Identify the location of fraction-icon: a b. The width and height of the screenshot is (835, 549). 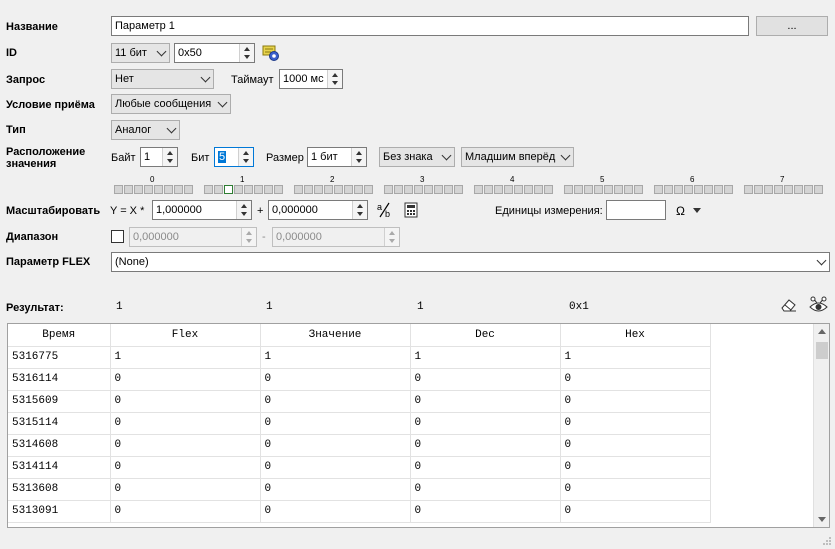
(385, 210).